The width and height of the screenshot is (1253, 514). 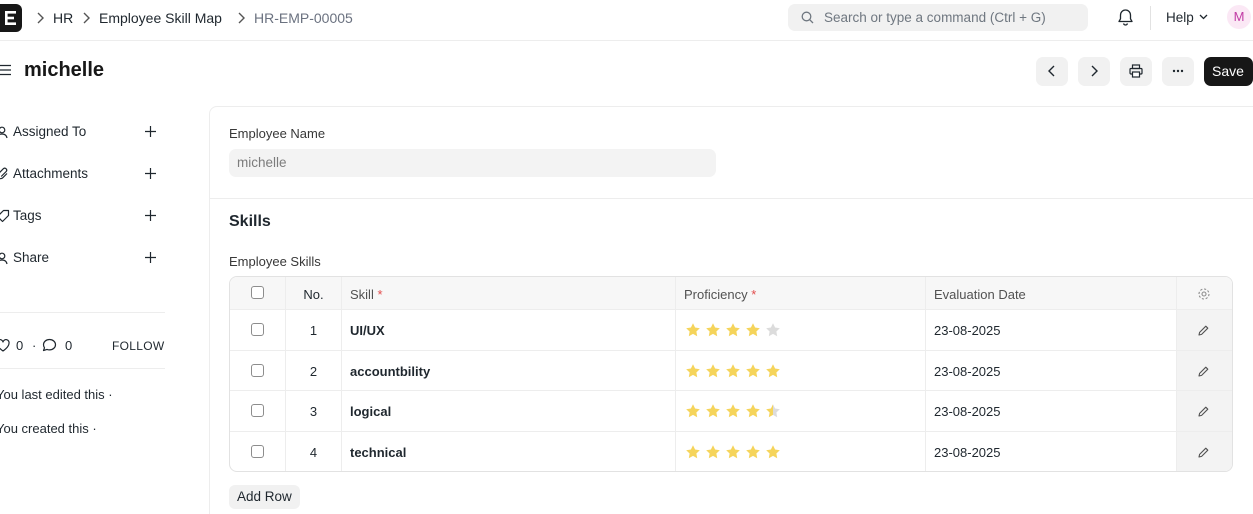 I want to click on skill-cell: technical, so click(x=509, y=451).